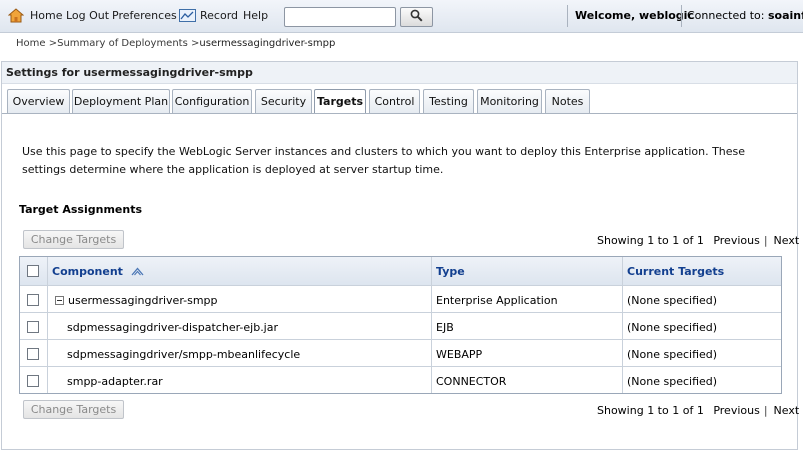 This screenshot has width=803, height=454. Describe the element at coordinates (526, 326) in the screenshot. I see `component-type: EJB` at that location.